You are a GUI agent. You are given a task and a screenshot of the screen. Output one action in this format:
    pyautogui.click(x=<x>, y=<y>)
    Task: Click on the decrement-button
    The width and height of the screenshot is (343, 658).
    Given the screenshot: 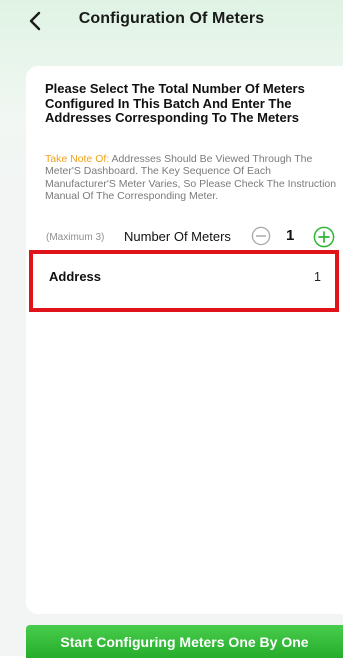 What is the action you would take?
    pyautogui.click(x=261, y=236)
    